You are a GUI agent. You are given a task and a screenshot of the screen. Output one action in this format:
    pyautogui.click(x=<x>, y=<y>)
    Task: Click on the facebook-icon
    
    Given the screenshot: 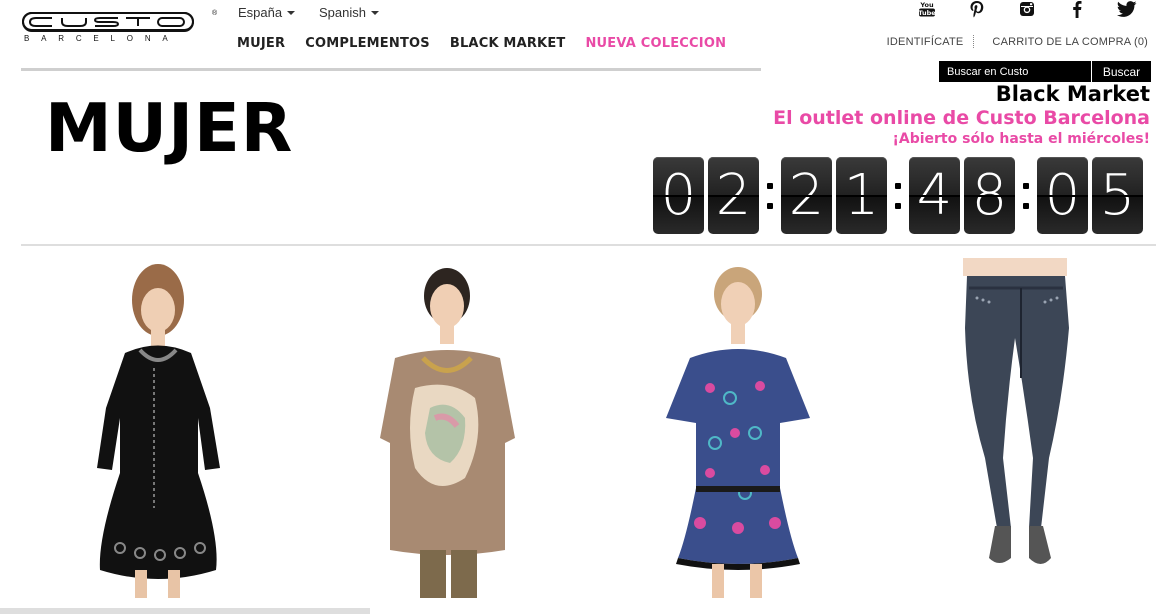 What is the action you would take?
    pyautogui.click(x=1077, y=9)
    